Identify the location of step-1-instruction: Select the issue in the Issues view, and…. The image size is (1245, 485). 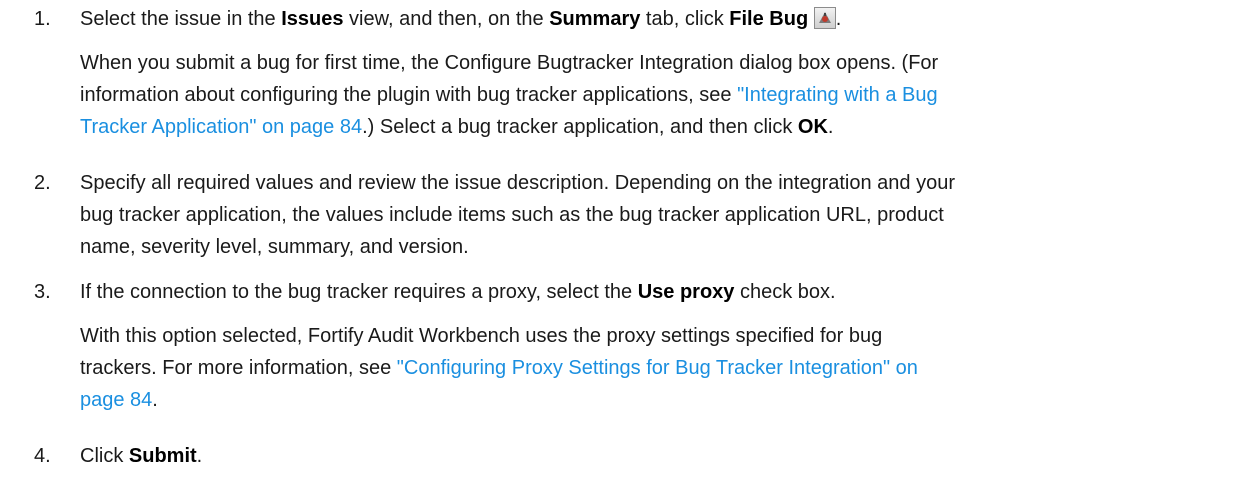
(461, 18).